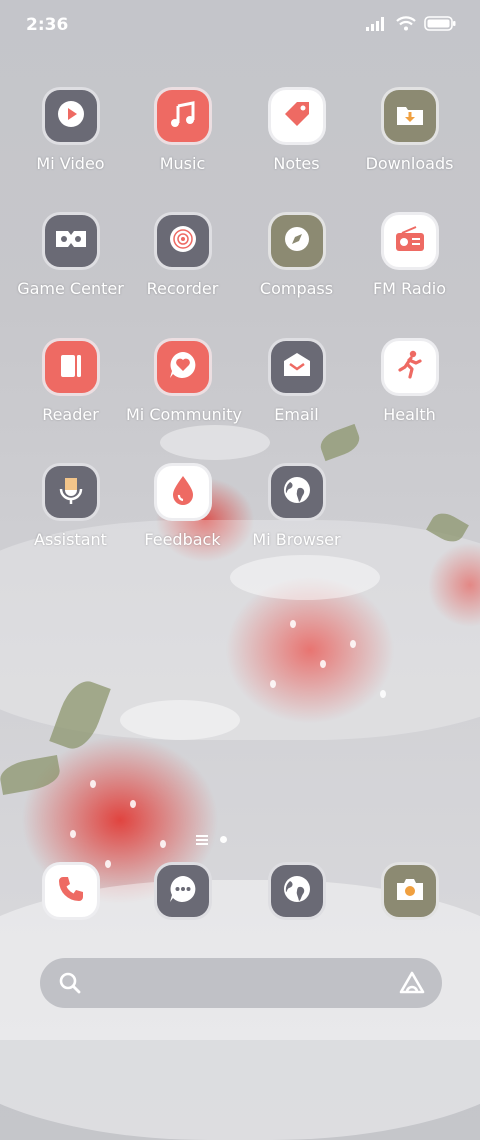 Image resolution: width=480 pixels, height=1140 pixels. I want to click on search-bar, so click(241, 983).